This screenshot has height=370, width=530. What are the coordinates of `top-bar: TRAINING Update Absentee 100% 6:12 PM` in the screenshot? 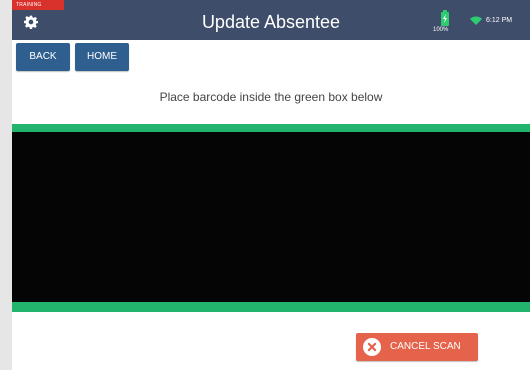 It's located at (271, 20).